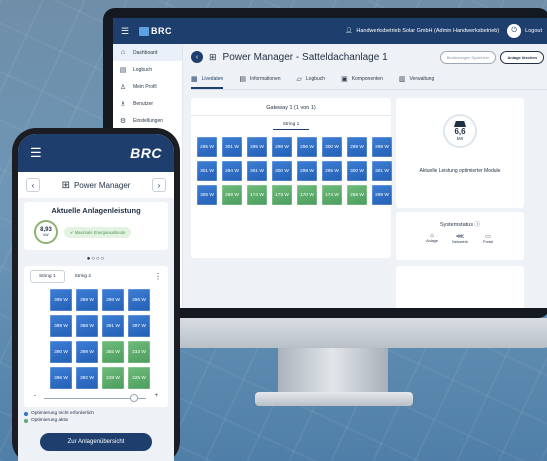 The height and width of the screenshot is (461, 547). What do you see at coordinates (460, 124) in the screenshot?
I see `solar-panel-icon` at bounding box center [460, 124].